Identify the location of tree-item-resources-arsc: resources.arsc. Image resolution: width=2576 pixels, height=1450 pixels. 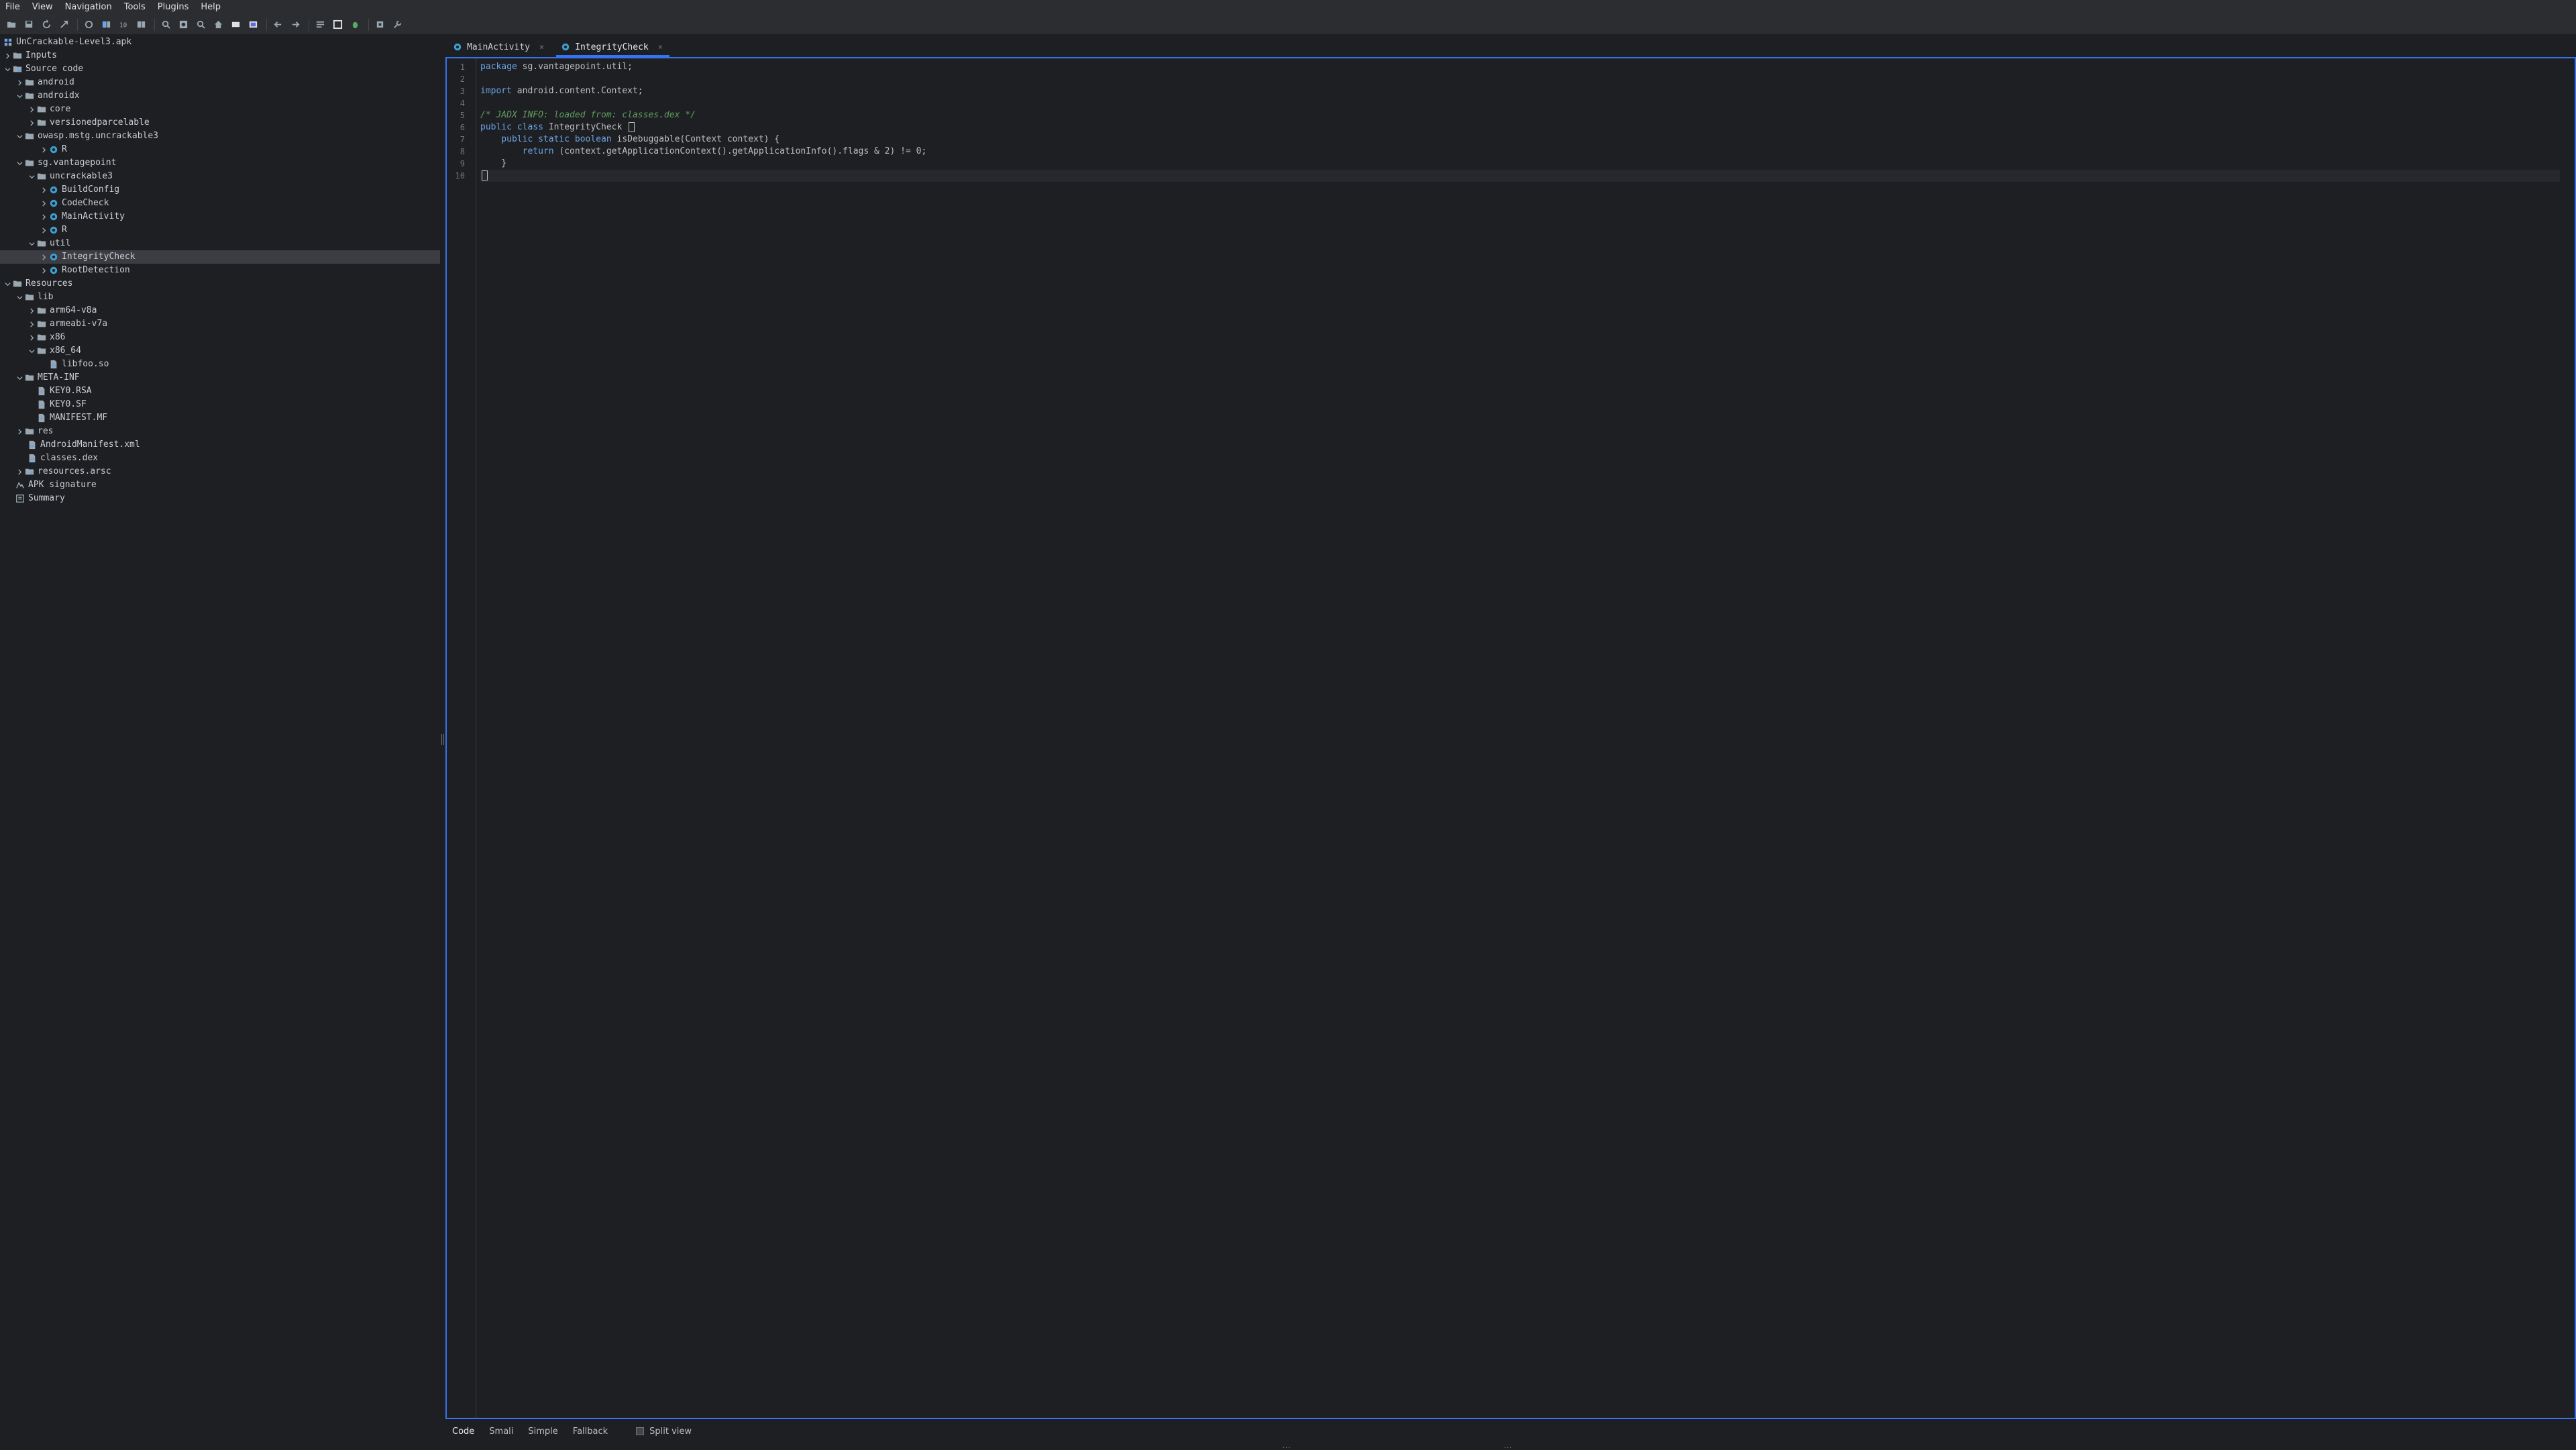
(220, 471).